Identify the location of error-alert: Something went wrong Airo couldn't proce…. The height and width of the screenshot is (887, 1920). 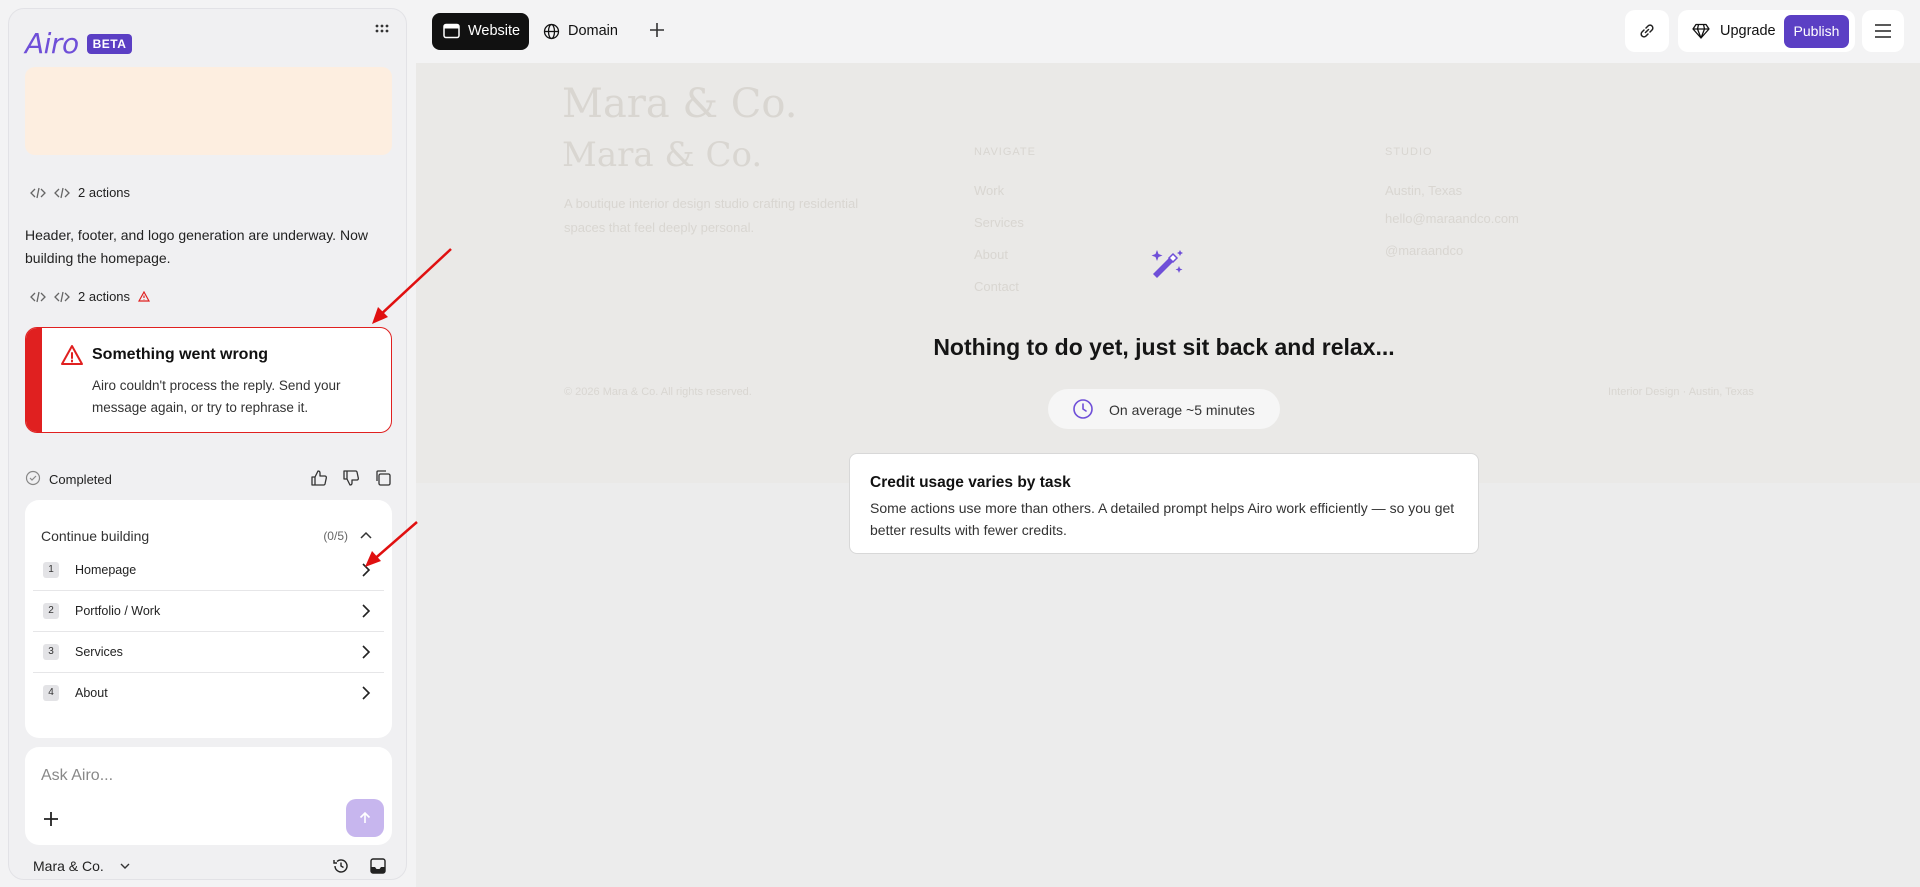
(208, 380).